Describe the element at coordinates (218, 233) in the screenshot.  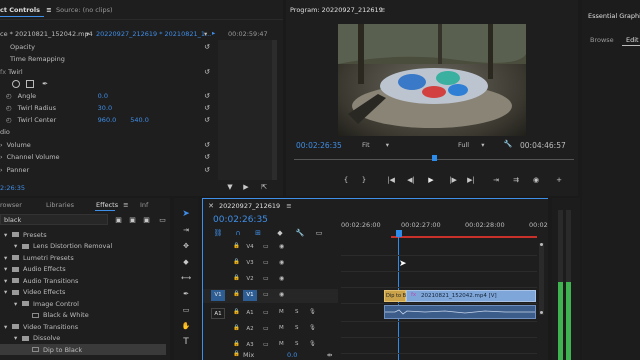
I see `nest-icon: ⛓` at that location.